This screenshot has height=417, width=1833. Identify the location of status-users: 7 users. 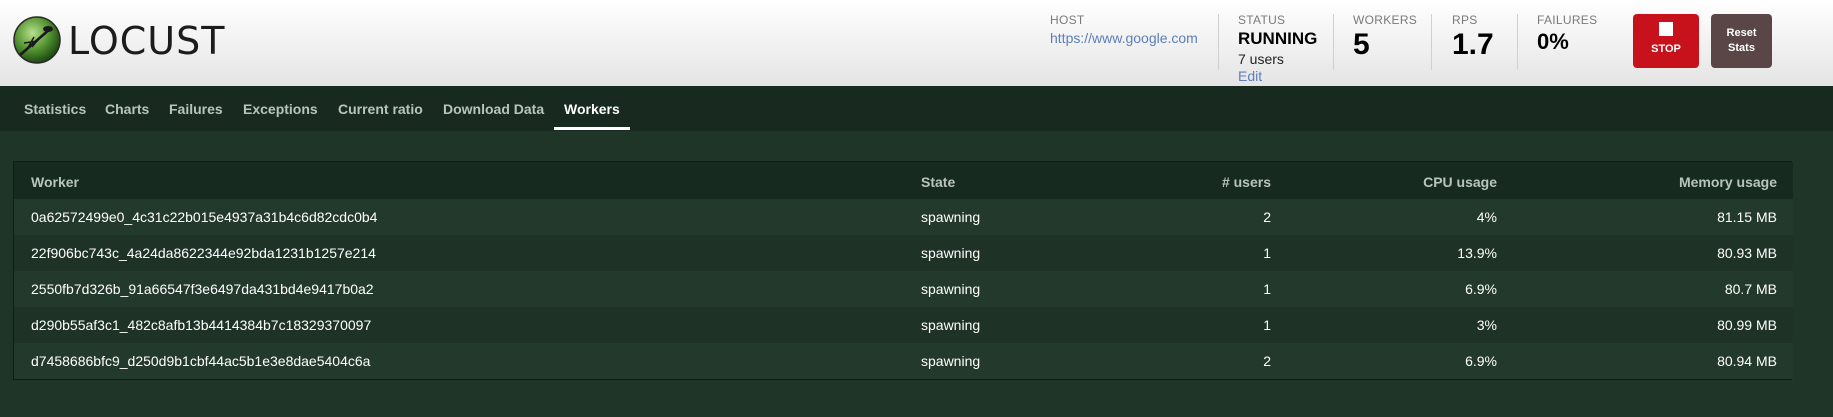
(1261, 59).